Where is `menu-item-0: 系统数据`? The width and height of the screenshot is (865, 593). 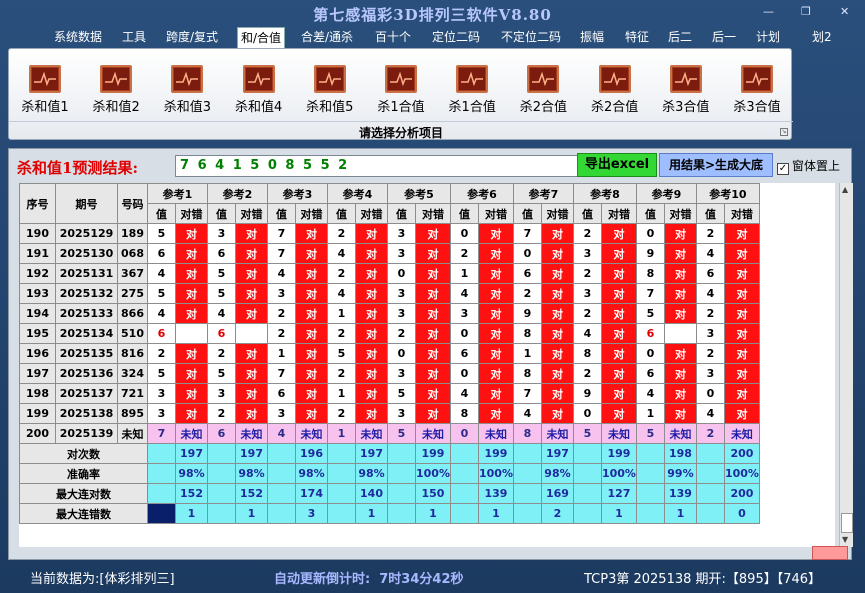 menu-item-0: 系统数据 is located at coordinates (78, 38).